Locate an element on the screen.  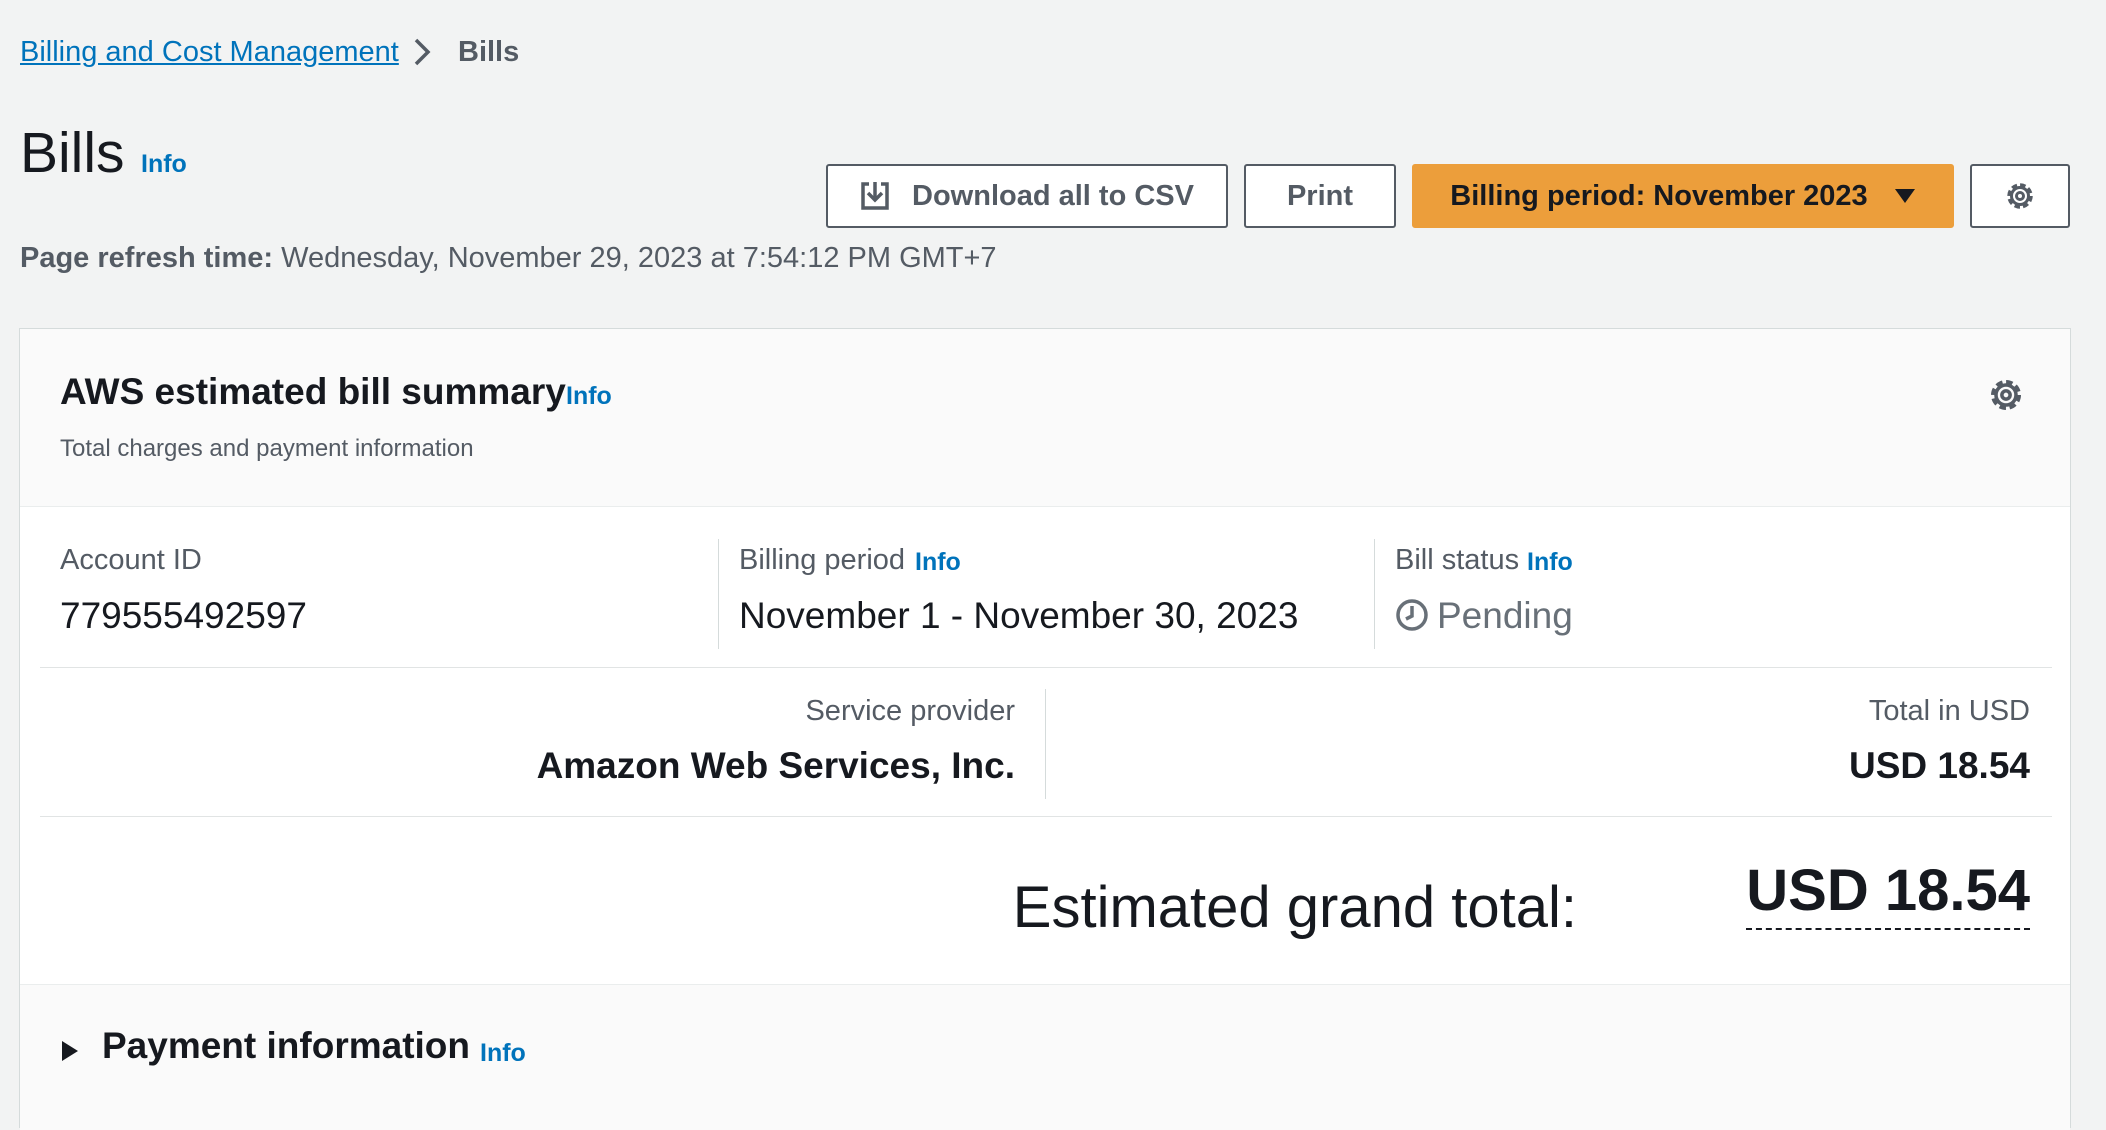
payment-info-link: Info is located at coordinates (503, 1053).